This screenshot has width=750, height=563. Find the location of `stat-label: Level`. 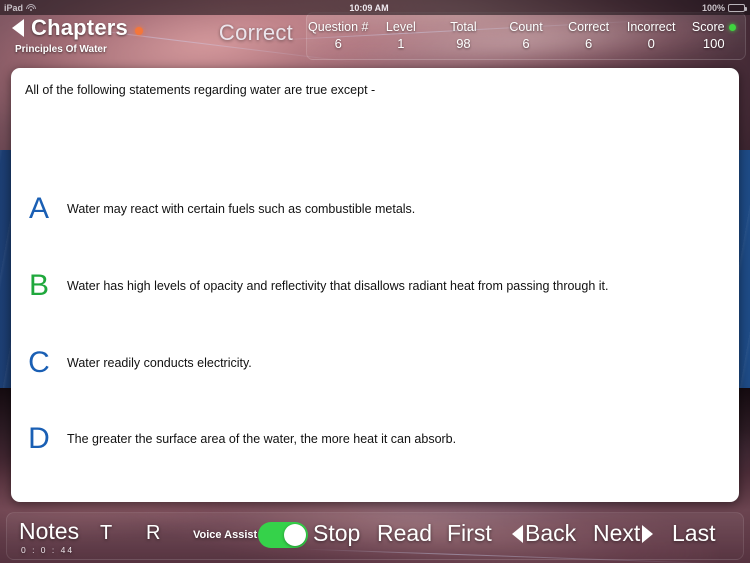

stat-label: Level is located at coordinates (400, 27).